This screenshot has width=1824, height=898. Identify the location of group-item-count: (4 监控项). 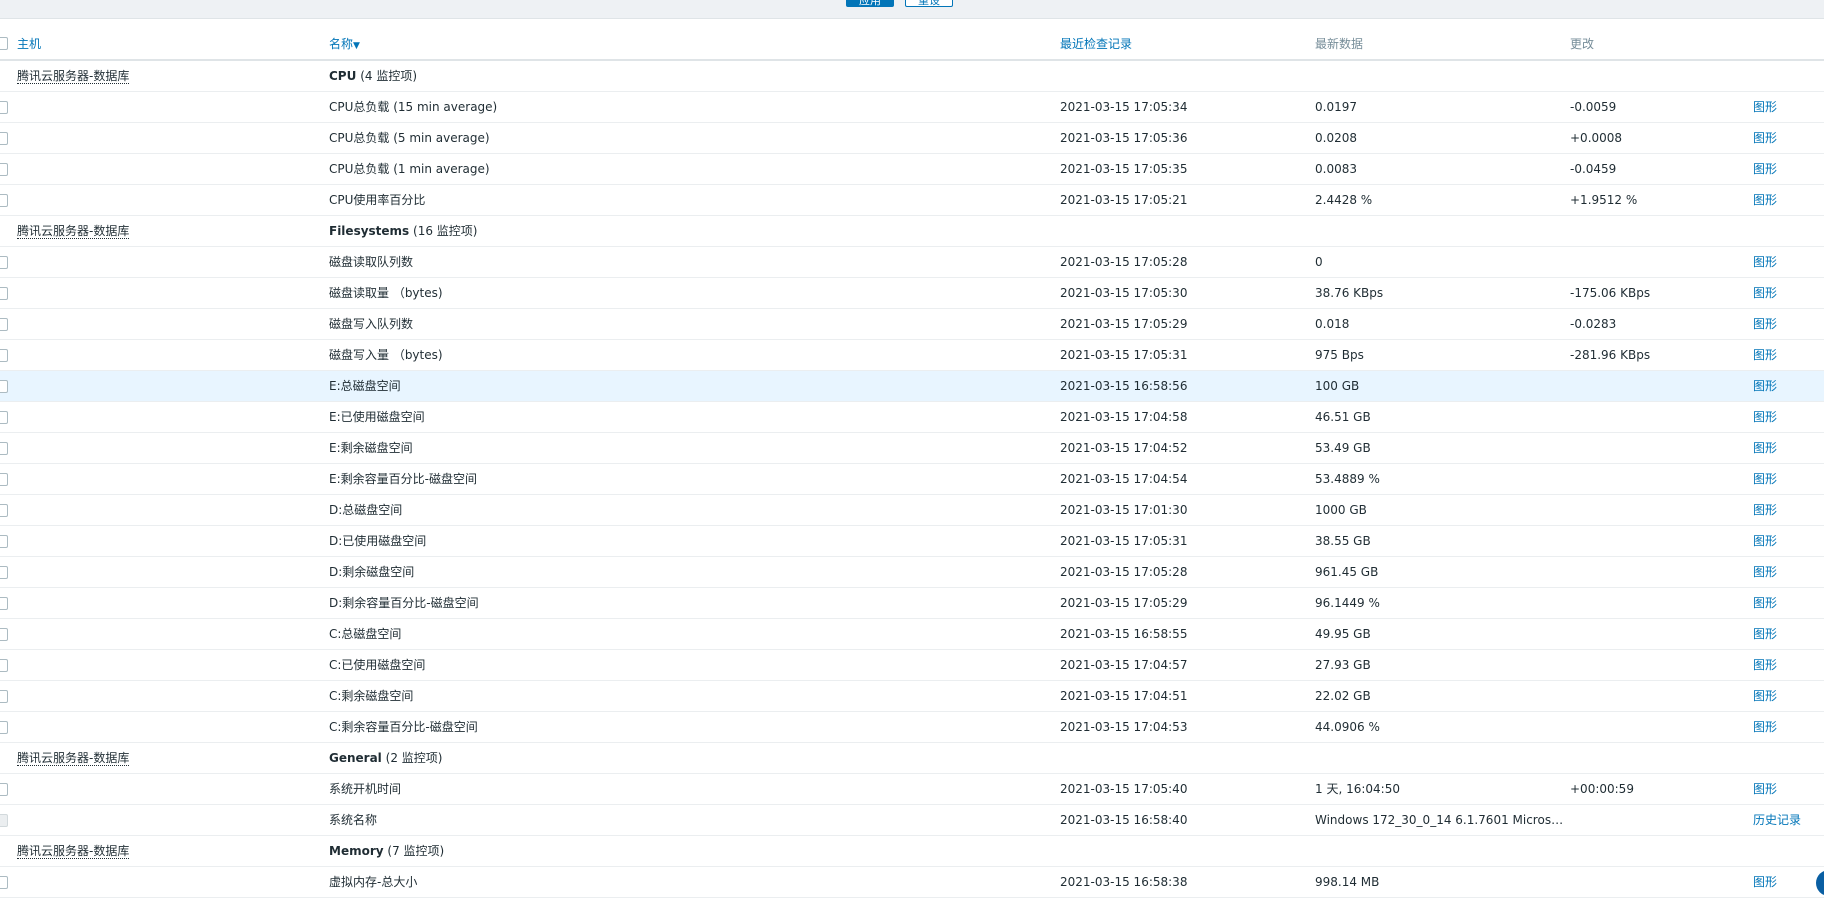
(389, 76).